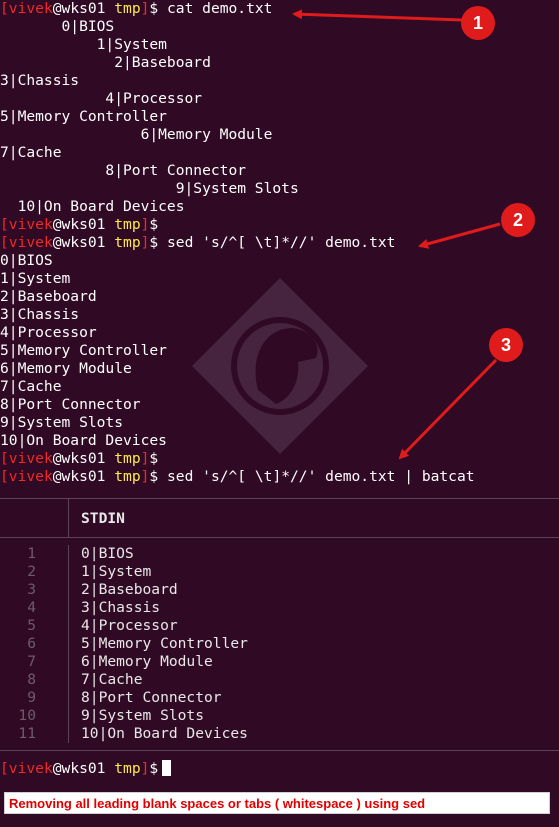 This screenshot has height=827, width=559. What do you see at coordinates (83, 350) in the screenshot?
I see `sed-output-line: 5|Memory Controller` at bounding box center [83, 350].